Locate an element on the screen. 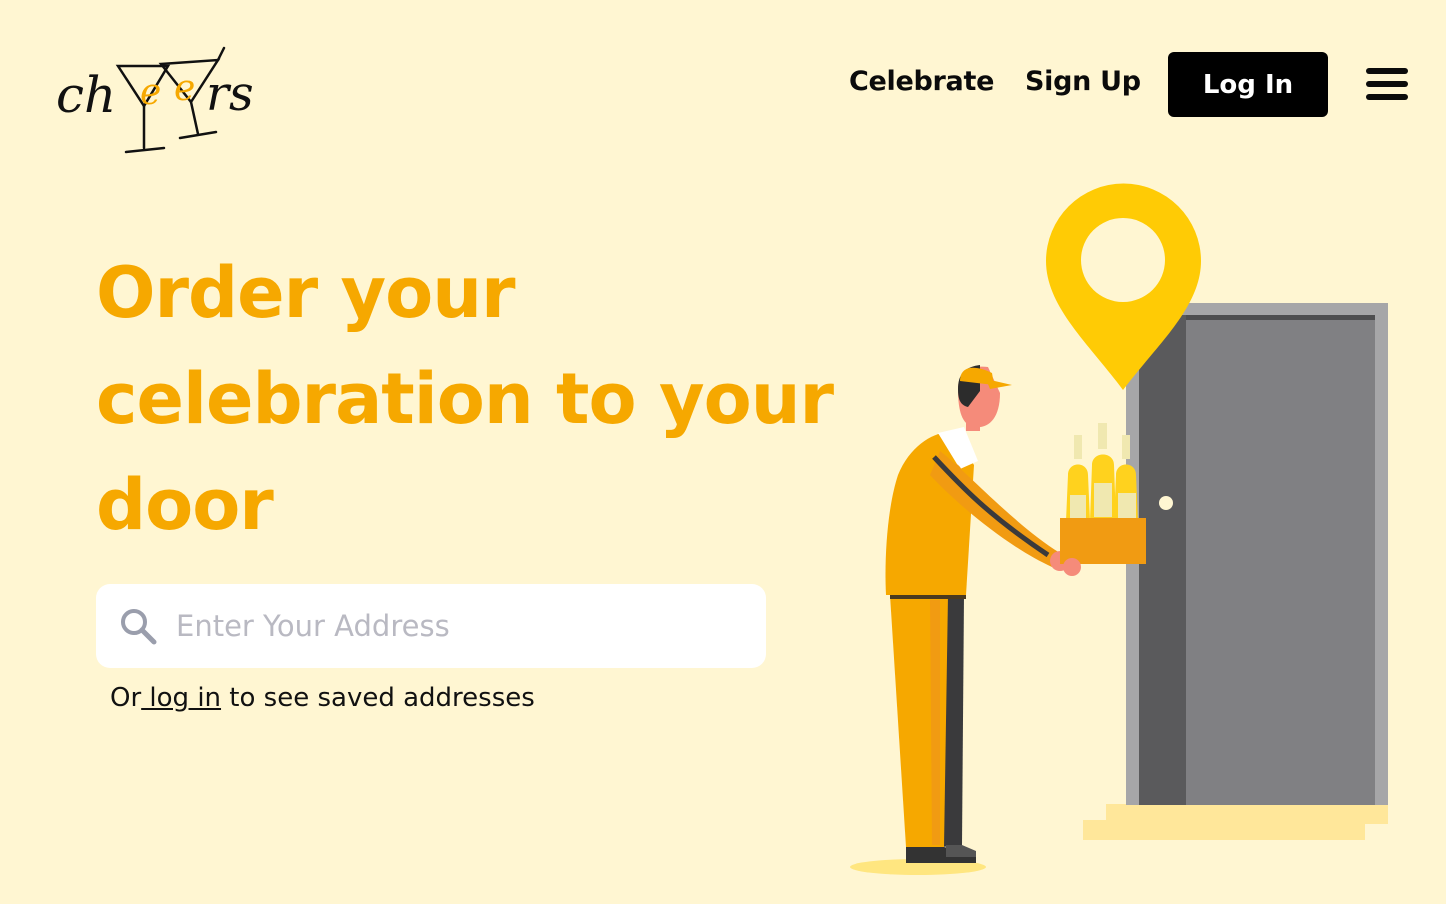  address-search-box is located at coordinates (431, 626).